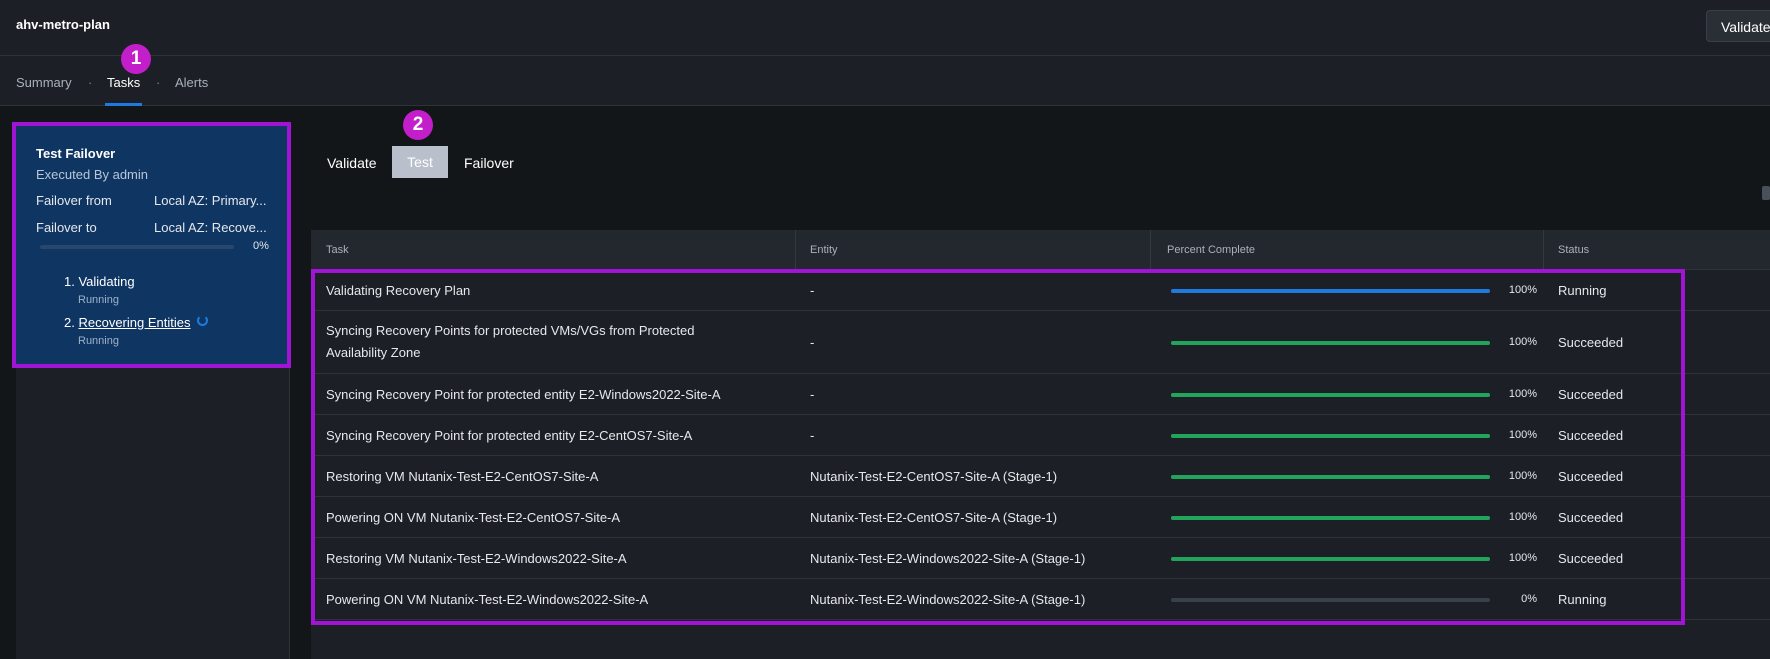 This screenshot has height=659, width=1770. Describe the element at coordinates (202, 320) in the screenshot. I see `loading-spinner-icon` at that location.